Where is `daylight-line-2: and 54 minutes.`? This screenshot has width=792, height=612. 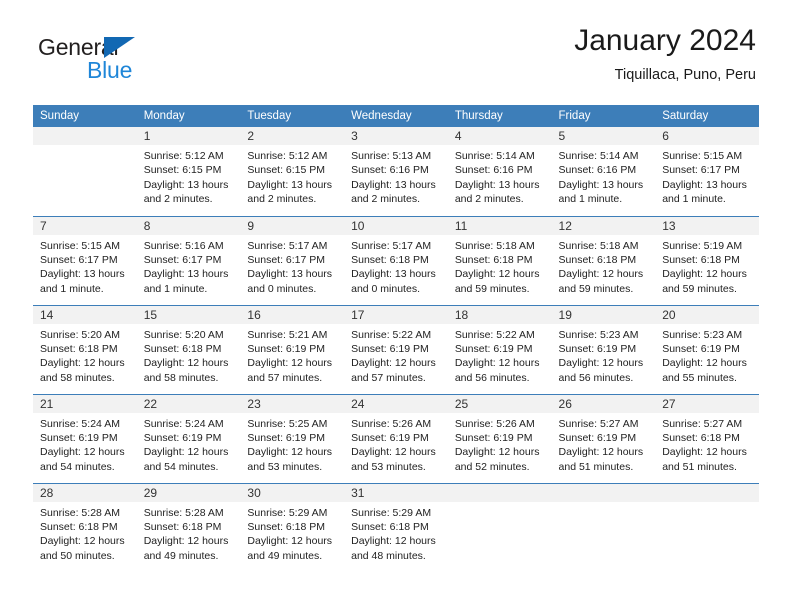 daylight-line-2: and 54 minutes. is located at coordinates (77, 466).